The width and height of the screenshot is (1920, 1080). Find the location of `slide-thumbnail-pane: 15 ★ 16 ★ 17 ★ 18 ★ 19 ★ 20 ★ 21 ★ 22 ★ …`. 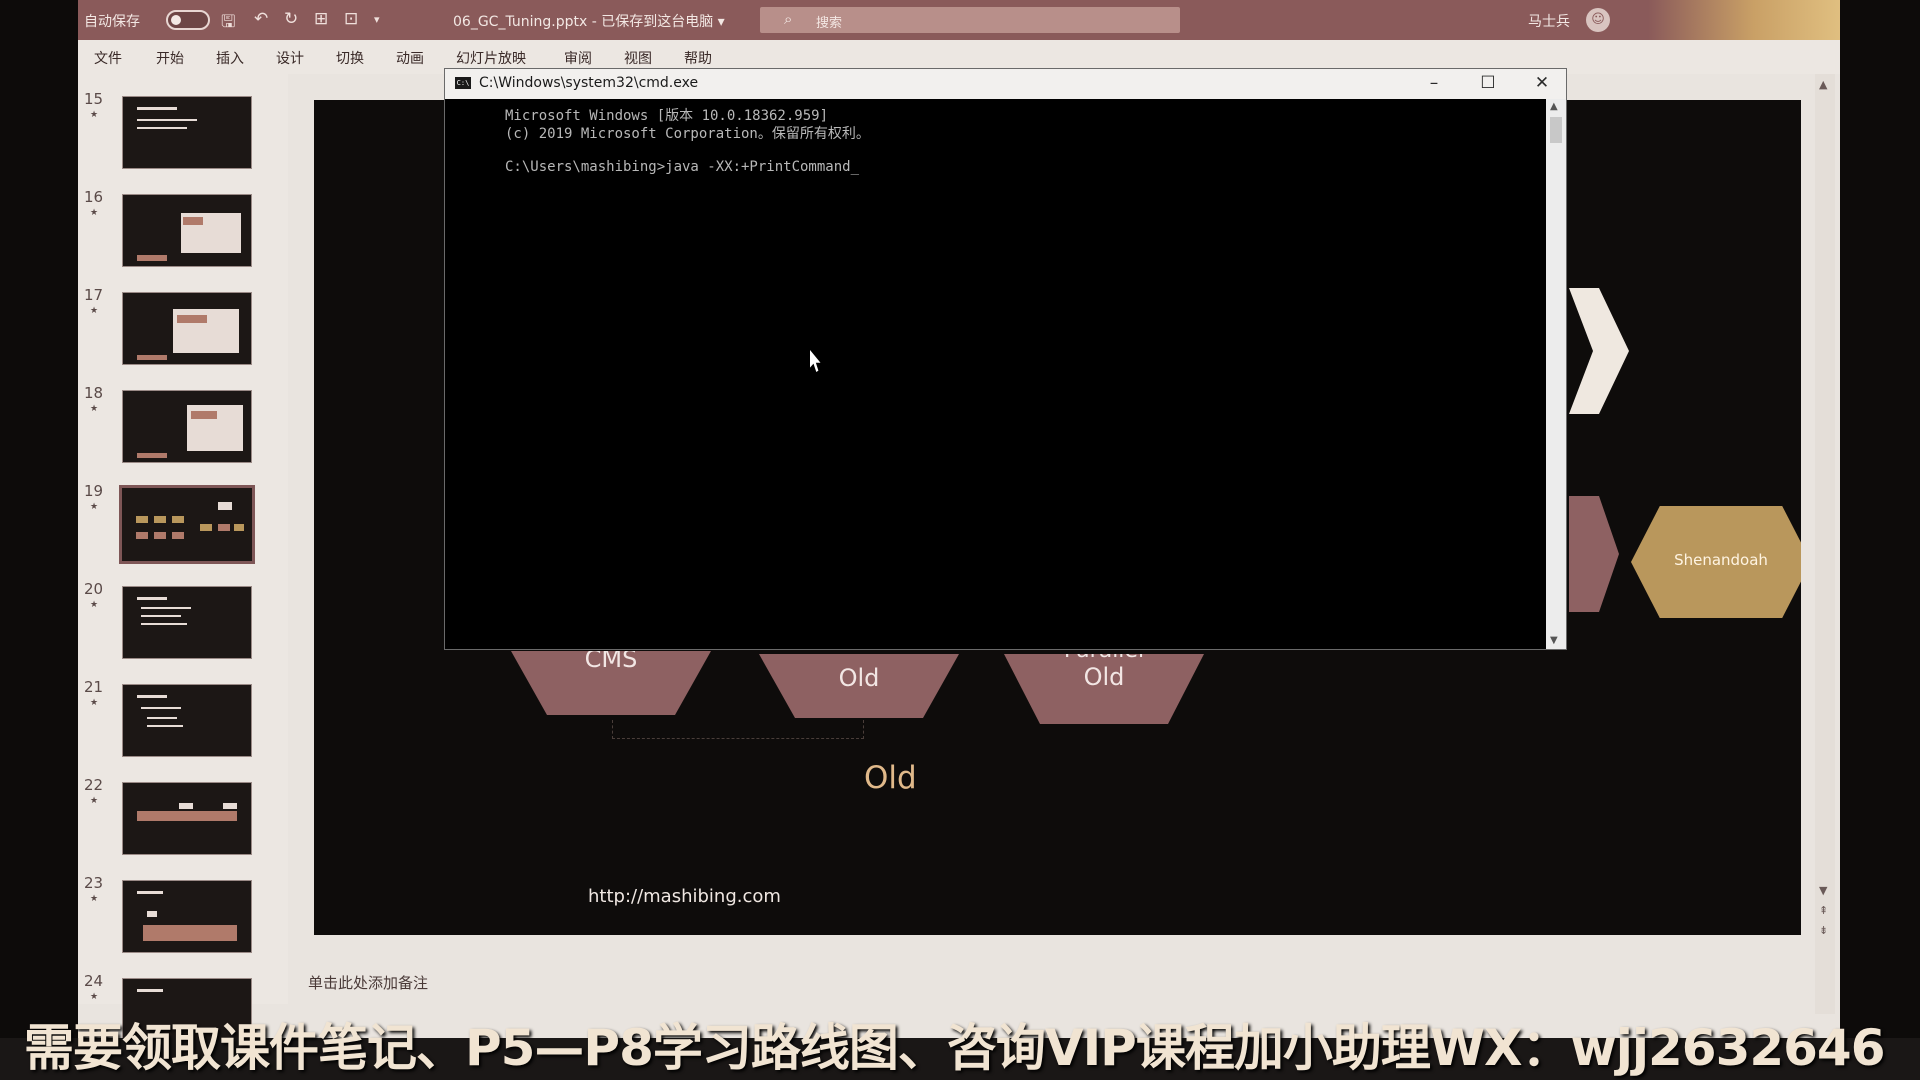

slide-thumbnail-pane: 15 ★ 16 ★ 17 ★ 18 ★ 19 ★ 20 ★ 21 ★ 22 ★ … is located at coordinates (183, 562).